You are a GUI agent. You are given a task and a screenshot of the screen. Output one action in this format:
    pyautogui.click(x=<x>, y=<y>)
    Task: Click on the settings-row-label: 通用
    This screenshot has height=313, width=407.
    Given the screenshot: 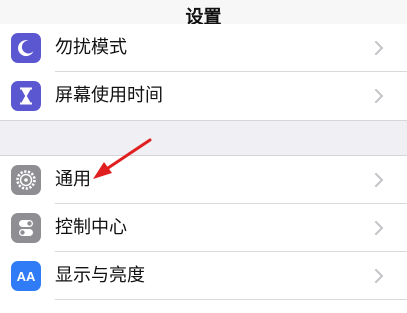 What is the action you would take?
    pyautogui.click(x=73, y=179)
    